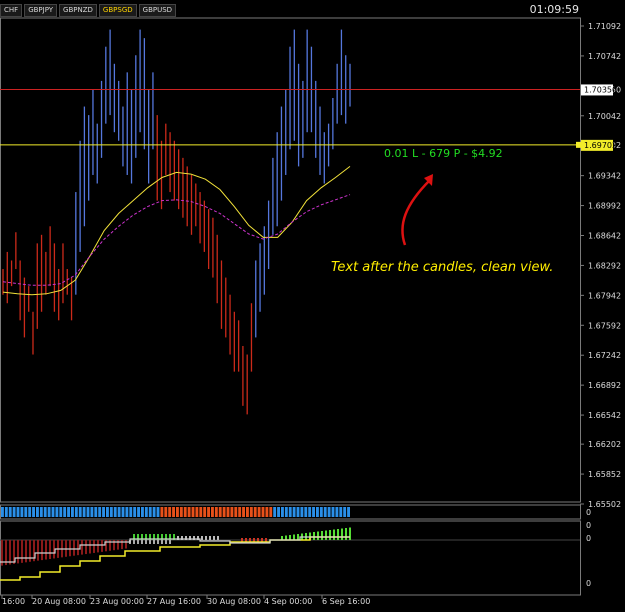 The image size is (625, 612). What do you see at coordinates (174, 601) in the screenshot?
I see `time-tick-label: 27 Aug 16:00` at bounding box center [174, 601].